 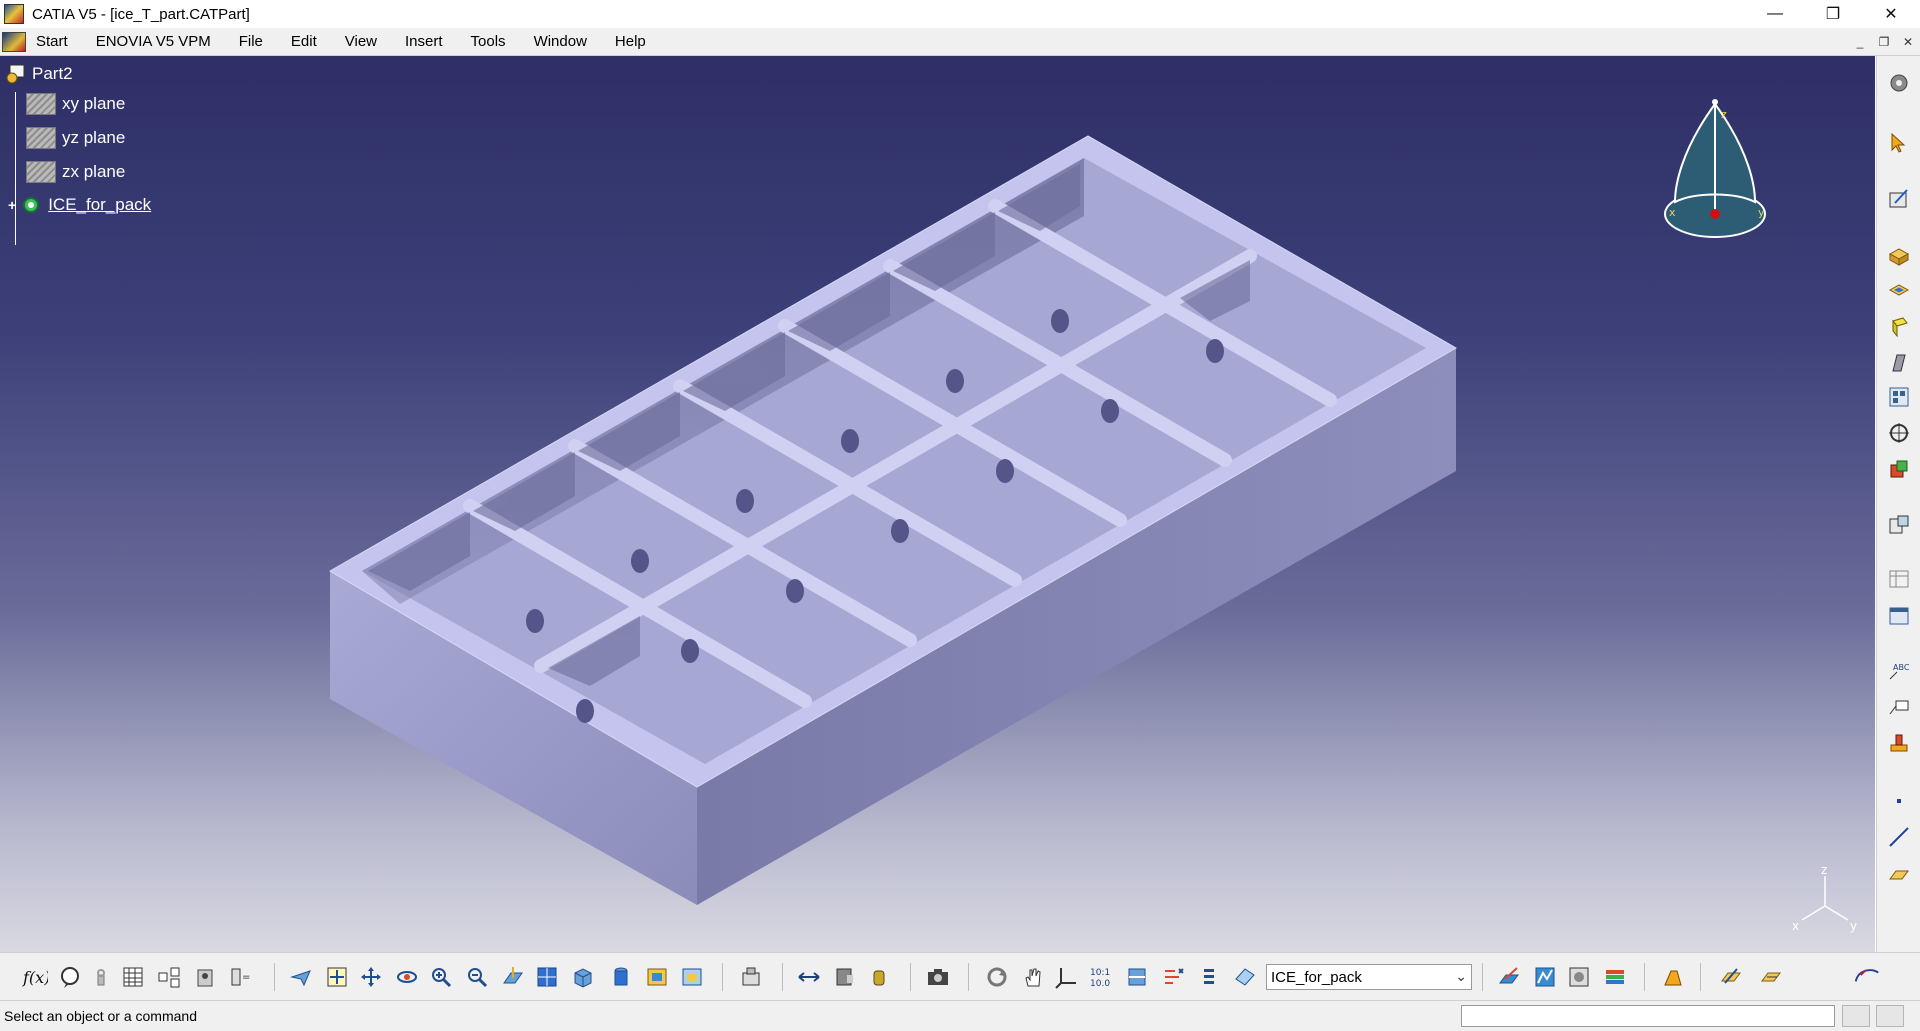 I want to click on stamp-tool-icon, so click(x=751, y=977).